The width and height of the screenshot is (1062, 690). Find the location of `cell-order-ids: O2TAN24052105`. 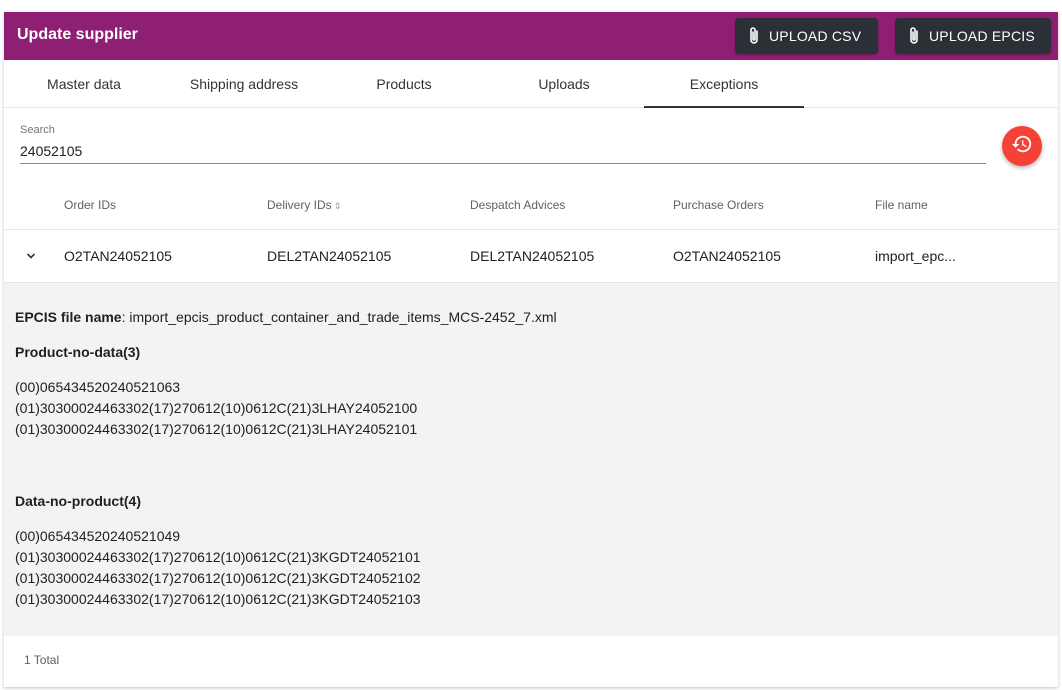

cell-order-ids: O2TAN24052105 is located at coordinates (118, 256).